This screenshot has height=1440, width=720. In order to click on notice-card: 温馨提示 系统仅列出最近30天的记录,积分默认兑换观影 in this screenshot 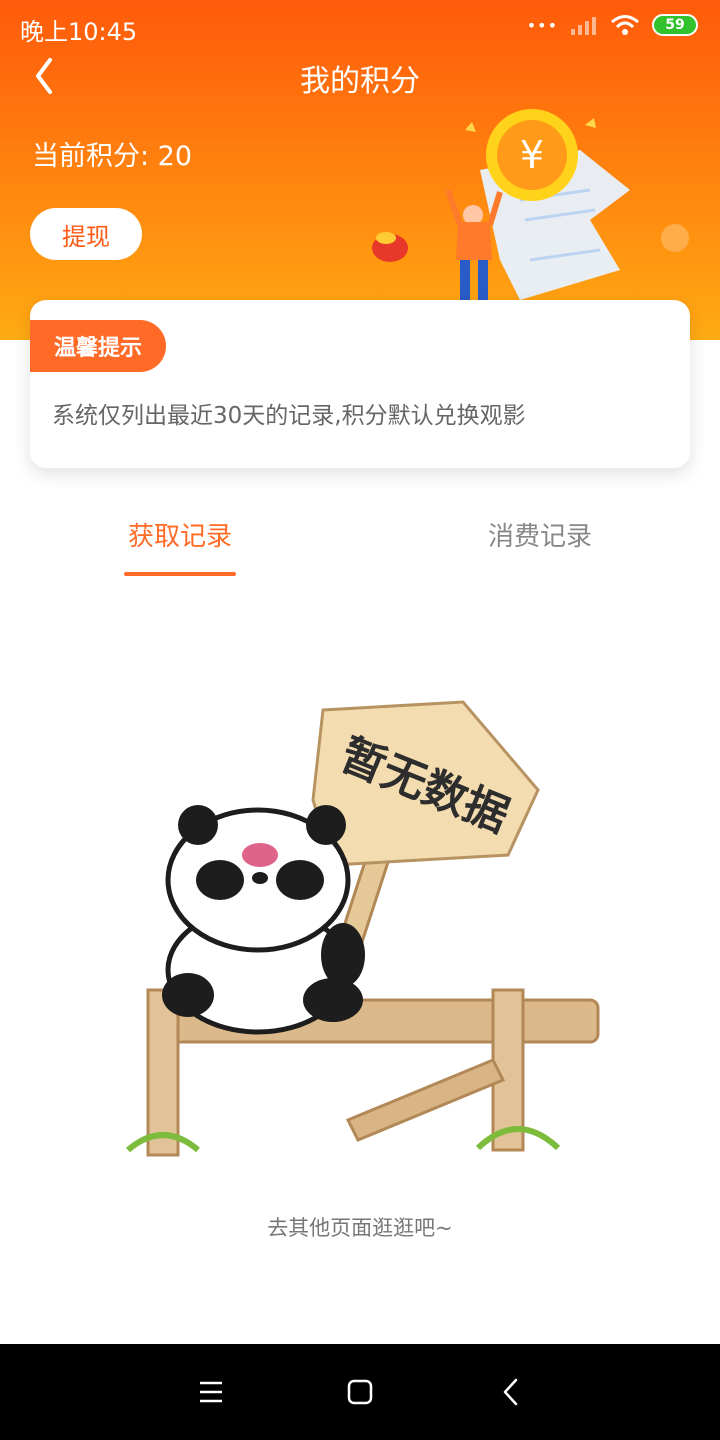, I will do `click(360, 384)`.